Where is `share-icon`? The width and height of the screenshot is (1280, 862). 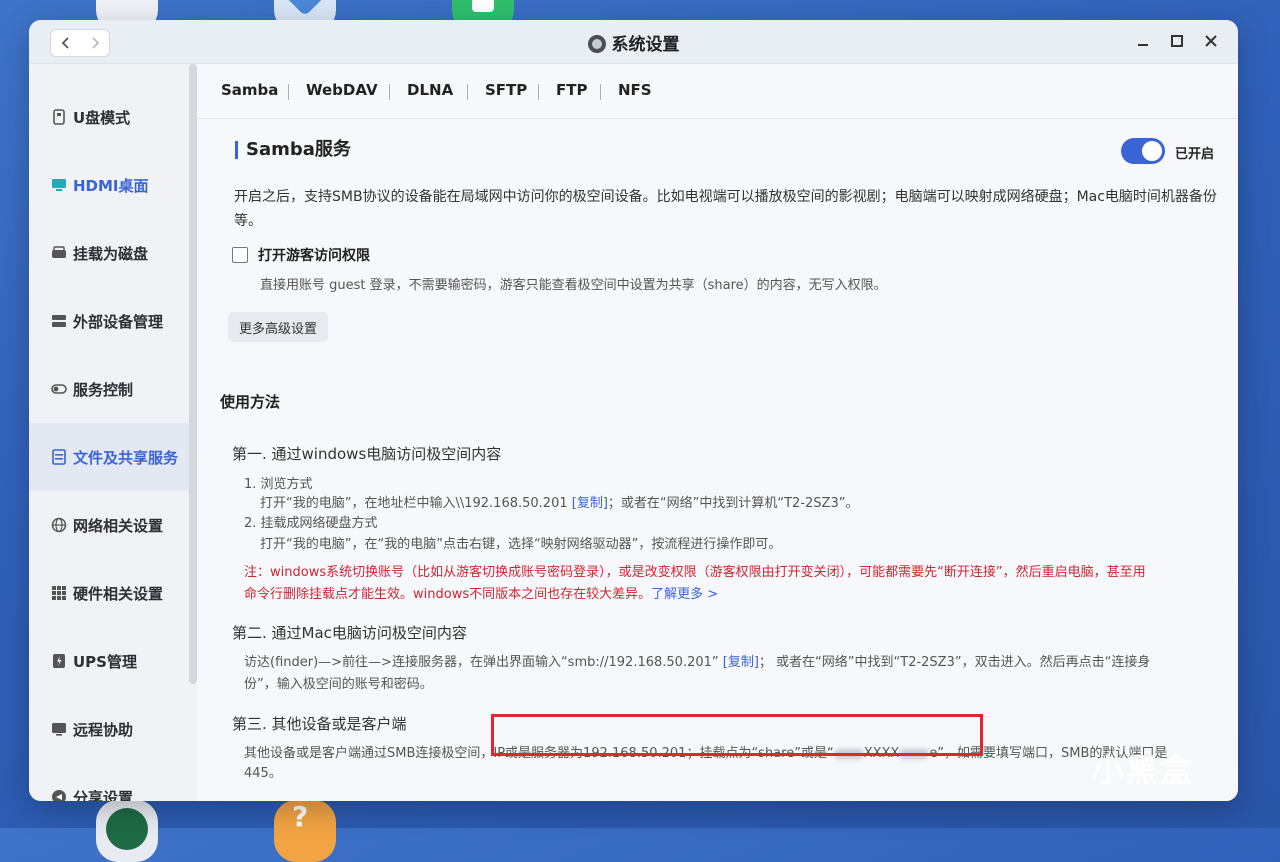
share-icon is located at coordinates (59, 795).